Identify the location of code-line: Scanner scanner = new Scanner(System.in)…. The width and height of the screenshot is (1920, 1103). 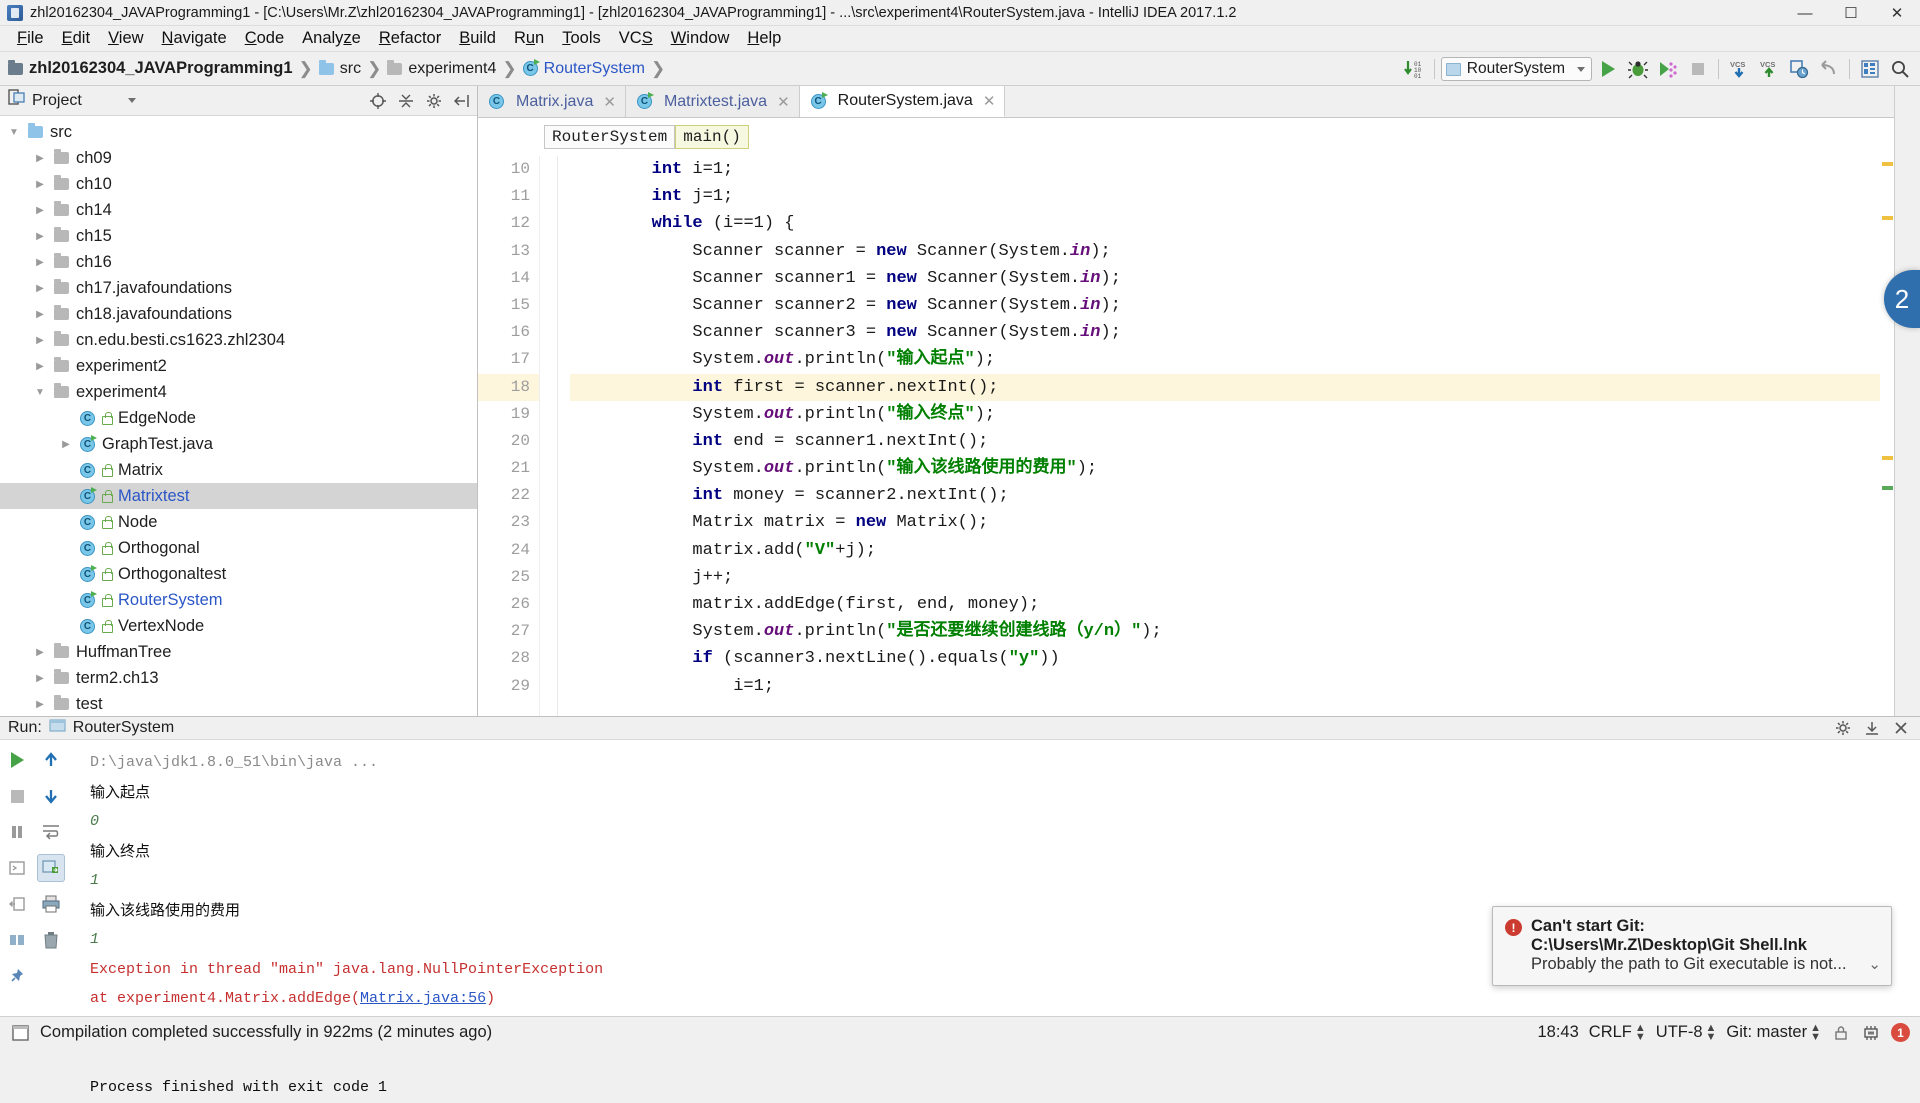
(1225, 251).